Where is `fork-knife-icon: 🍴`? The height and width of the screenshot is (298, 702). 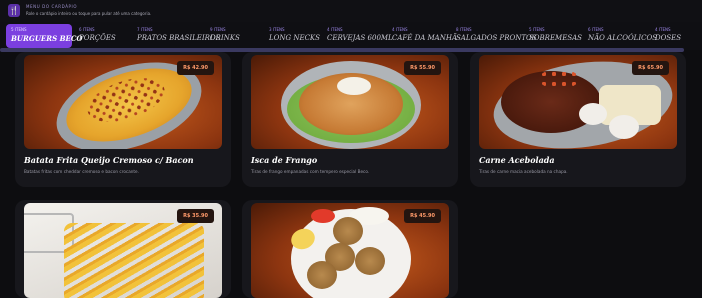
fork-knife-icon: 🍴 is located at coordinates (14, 10).